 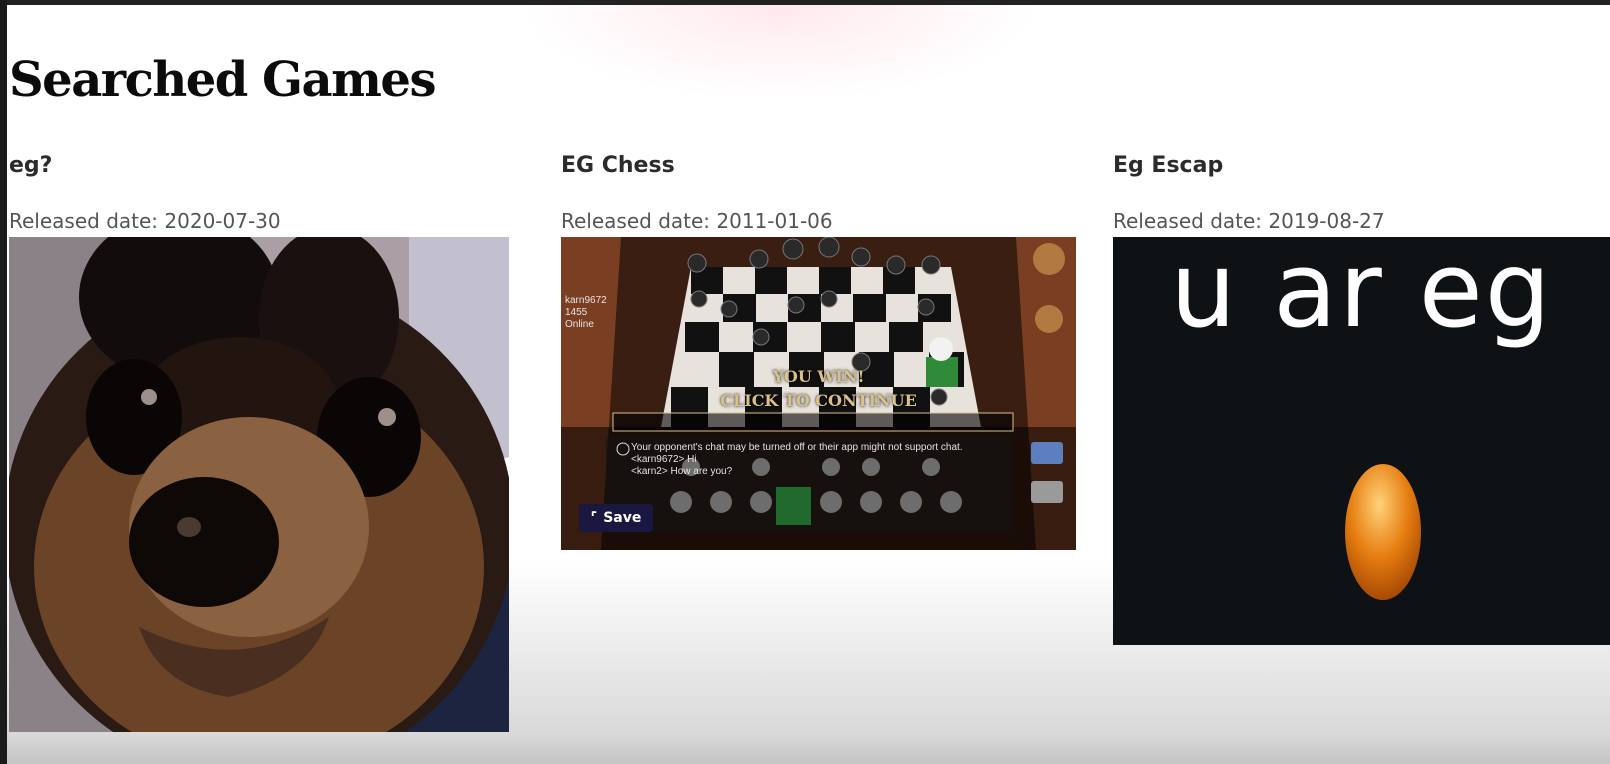 I want to click on game-title: EG Chess, so click(x=818, y=166).